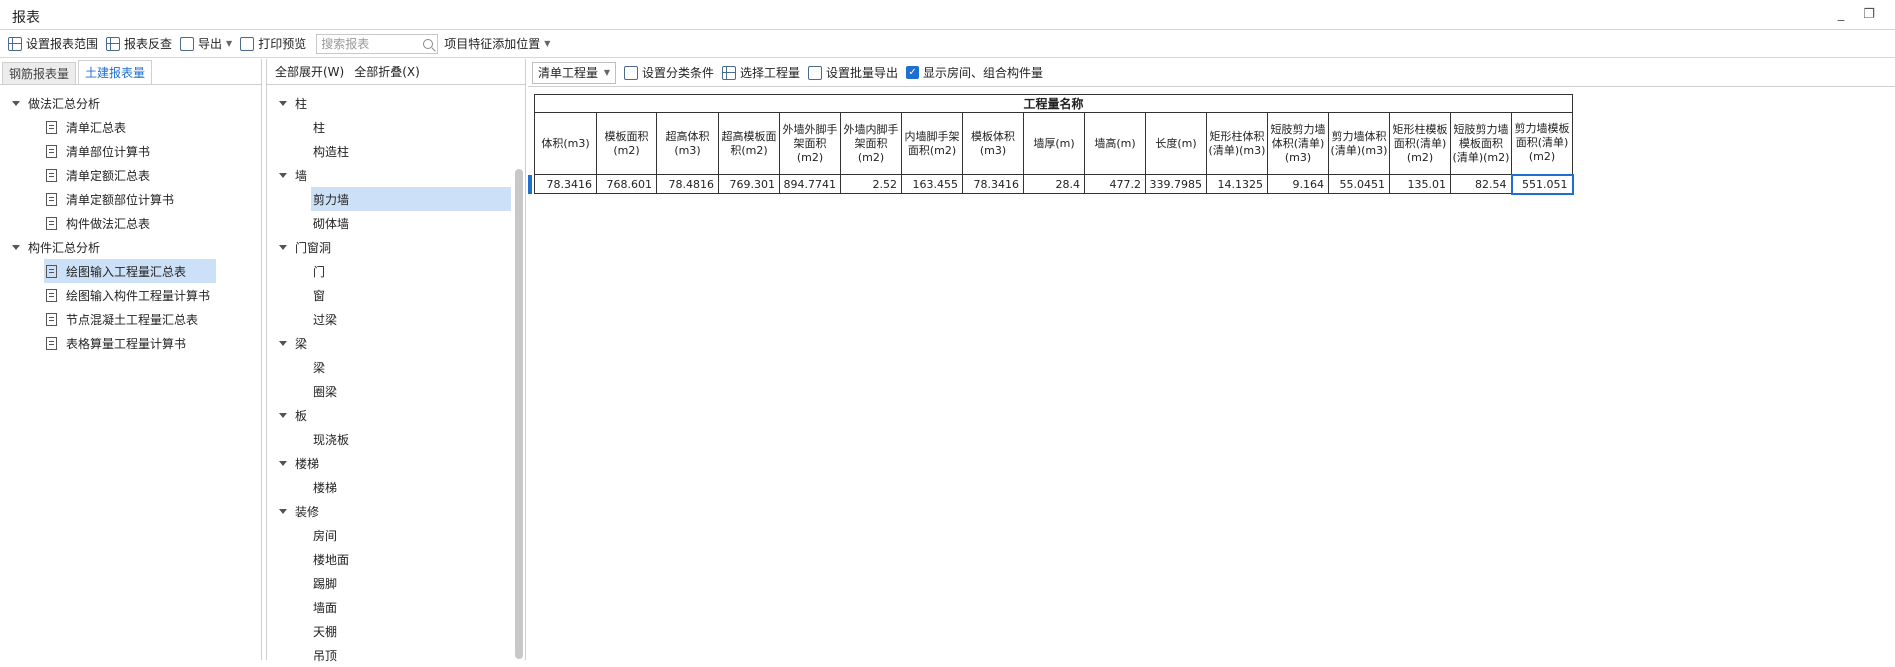  I want to click on component-item: 砌体墙, so click(396, 223).